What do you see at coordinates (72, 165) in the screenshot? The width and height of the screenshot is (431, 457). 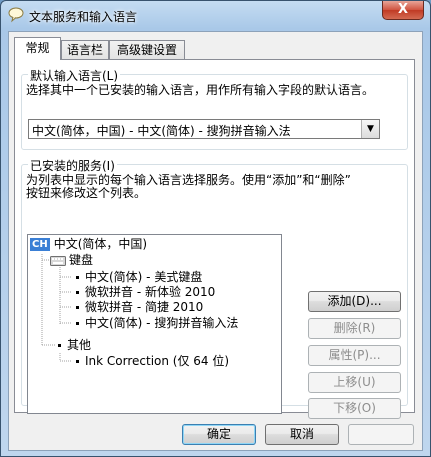 I see `installed-services-label: 已安装的服务(I)` at bounding box center [72, 165].